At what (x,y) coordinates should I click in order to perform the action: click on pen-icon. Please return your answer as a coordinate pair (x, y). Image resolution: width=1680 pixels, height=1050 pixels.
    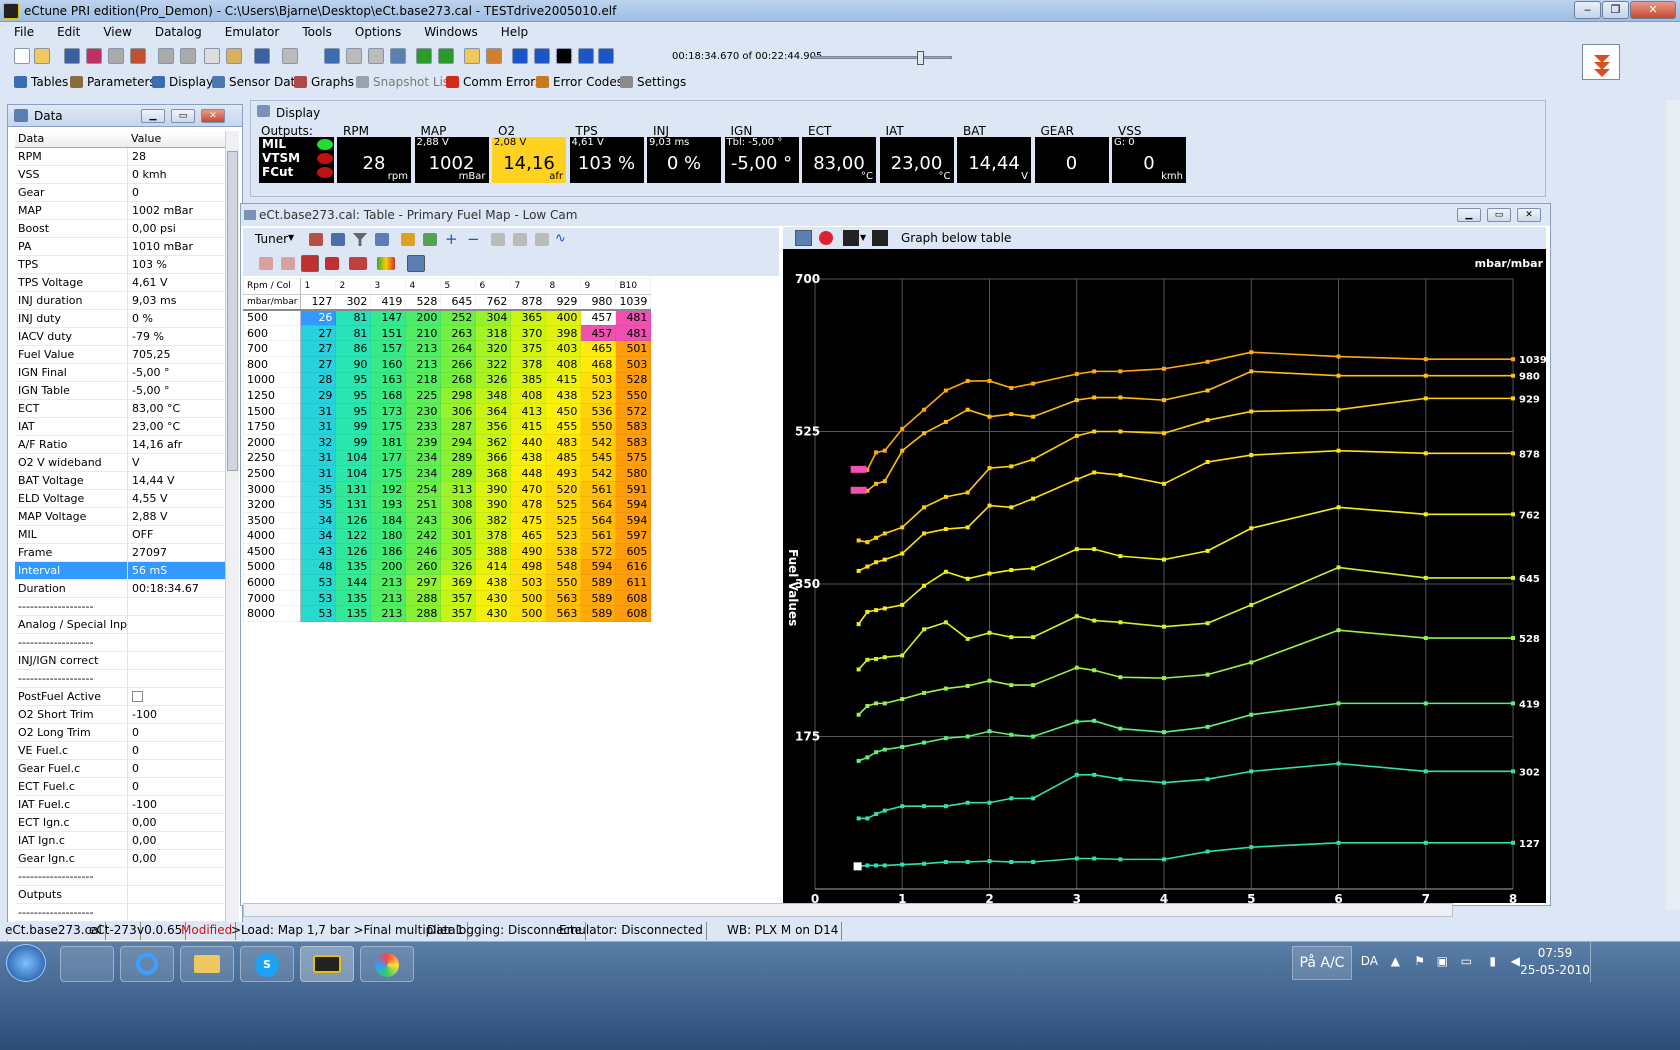
    Looking at the image, I should click on (332, 56).